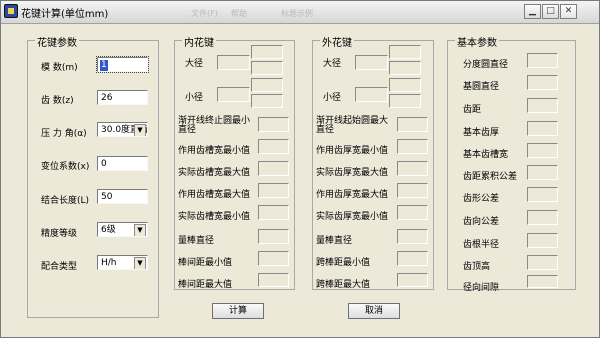  I want to click on basic-space-label: 基本齿槽宽, so click(486, 155).